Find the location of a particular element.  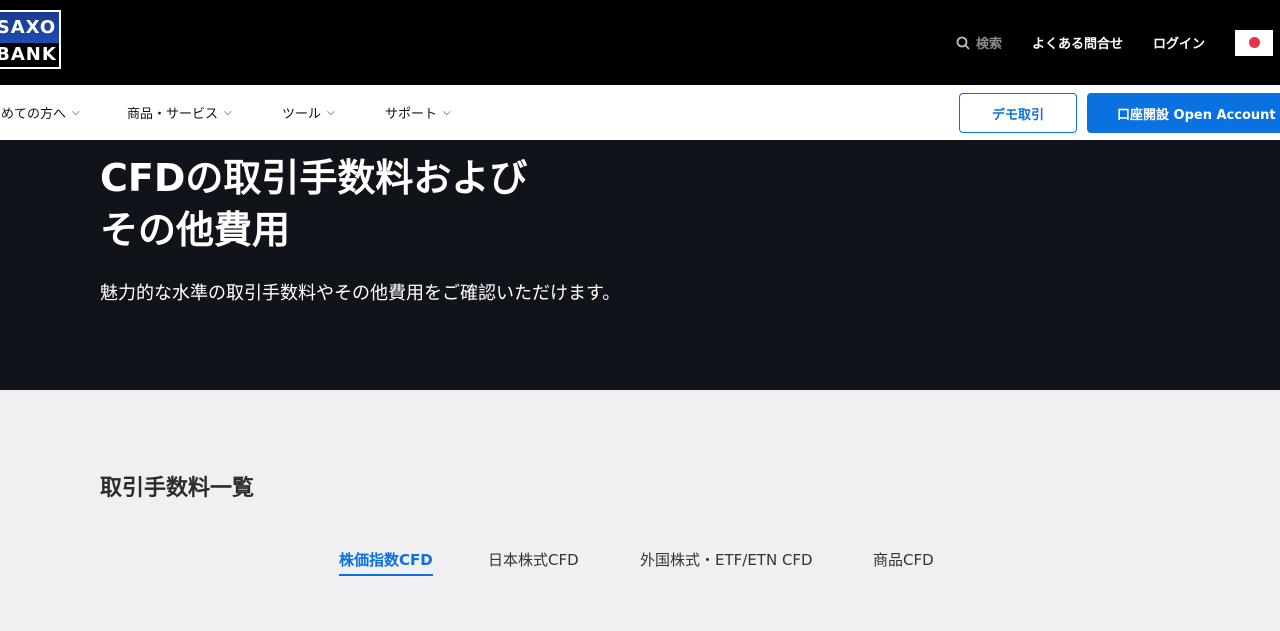

logo-line-1: SAXO is located at coordinates (28, 27).